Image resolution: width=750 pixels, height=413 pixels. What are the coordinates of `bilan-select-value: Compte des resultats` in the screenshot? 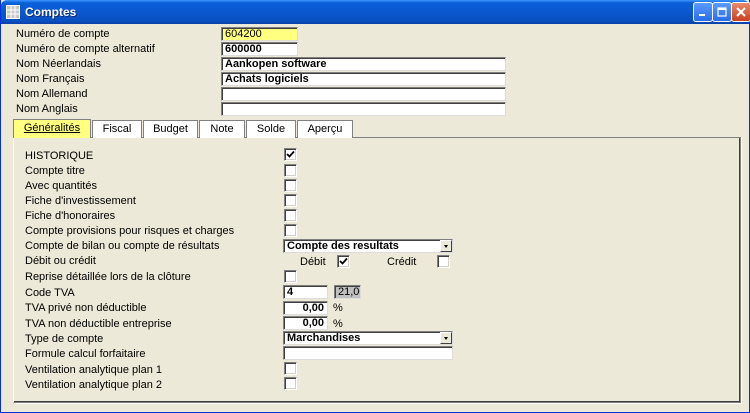 It's located at (343, 246).